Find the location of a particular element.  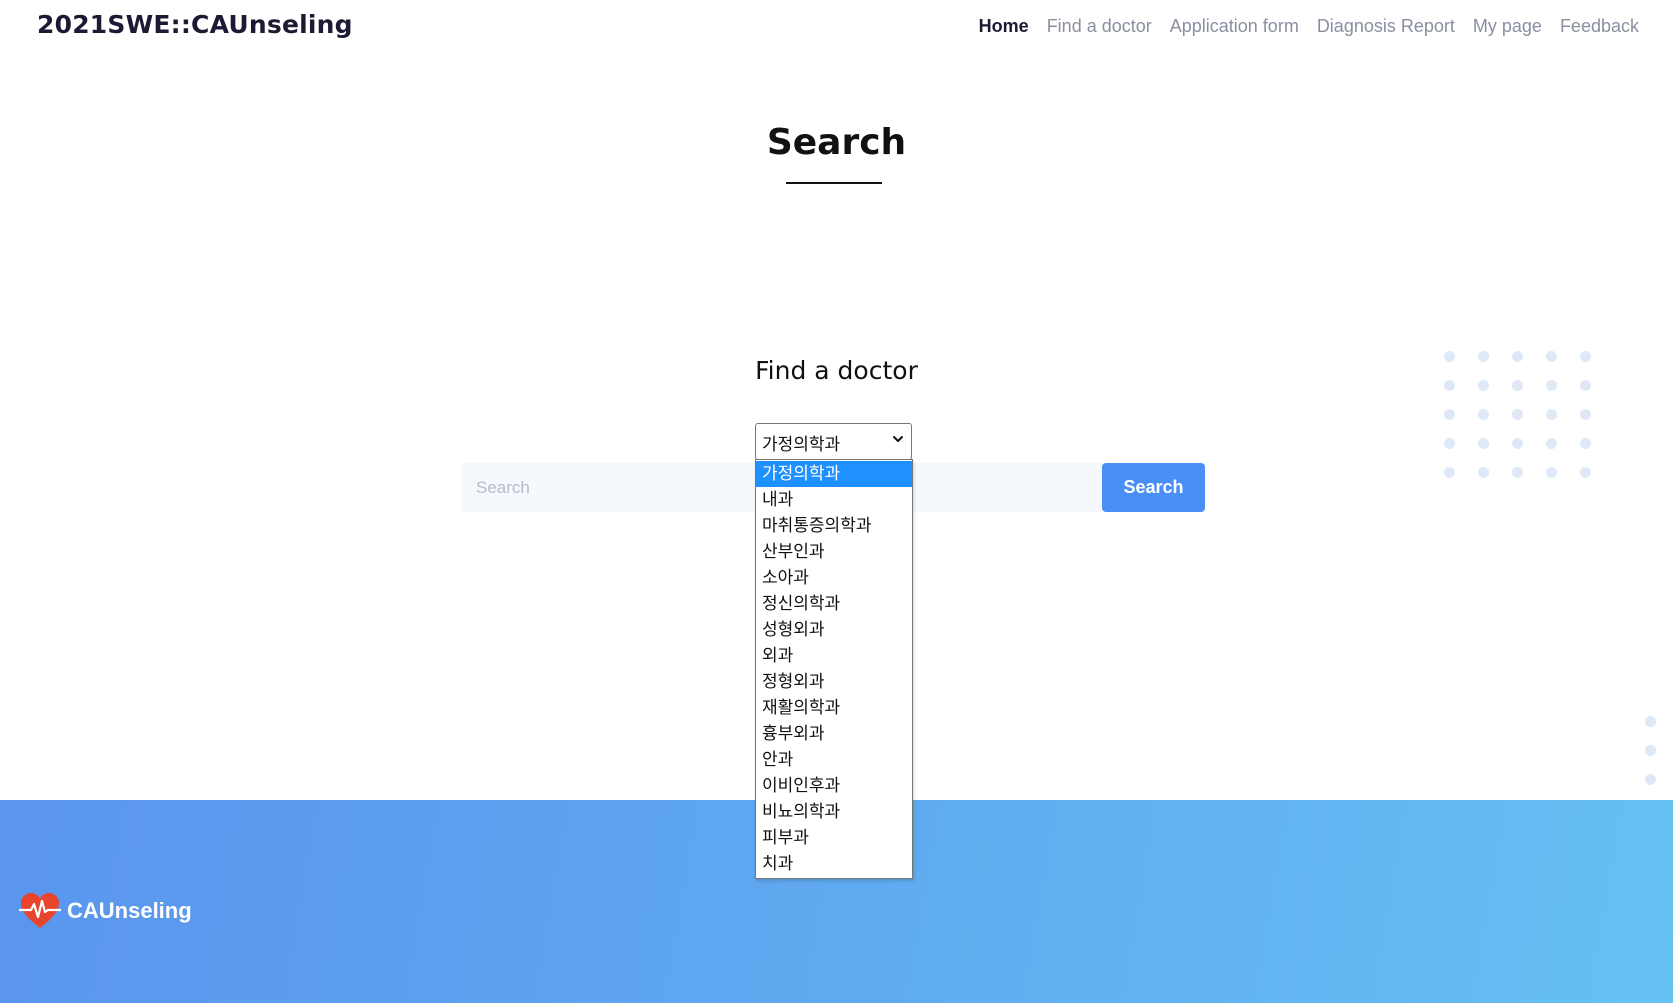

dropdown-option: 비뇨의학과 is located at coordinates (834, 812).